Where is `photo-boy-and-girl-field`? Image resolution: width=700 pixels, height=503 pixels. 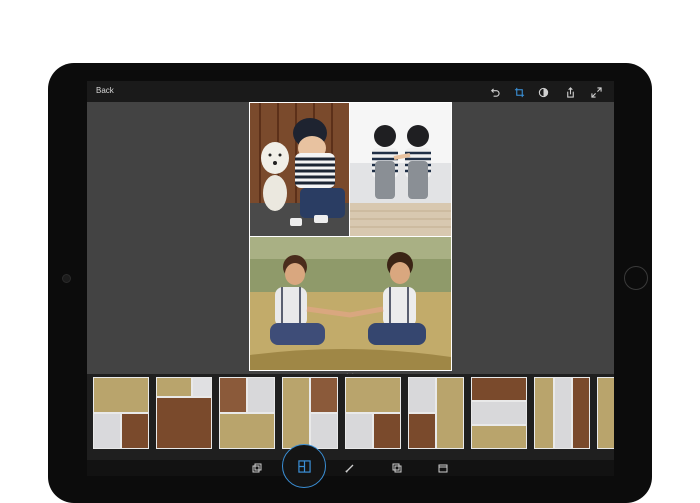 photo-boy-and-girl-field is located at coordinates (350, 303).